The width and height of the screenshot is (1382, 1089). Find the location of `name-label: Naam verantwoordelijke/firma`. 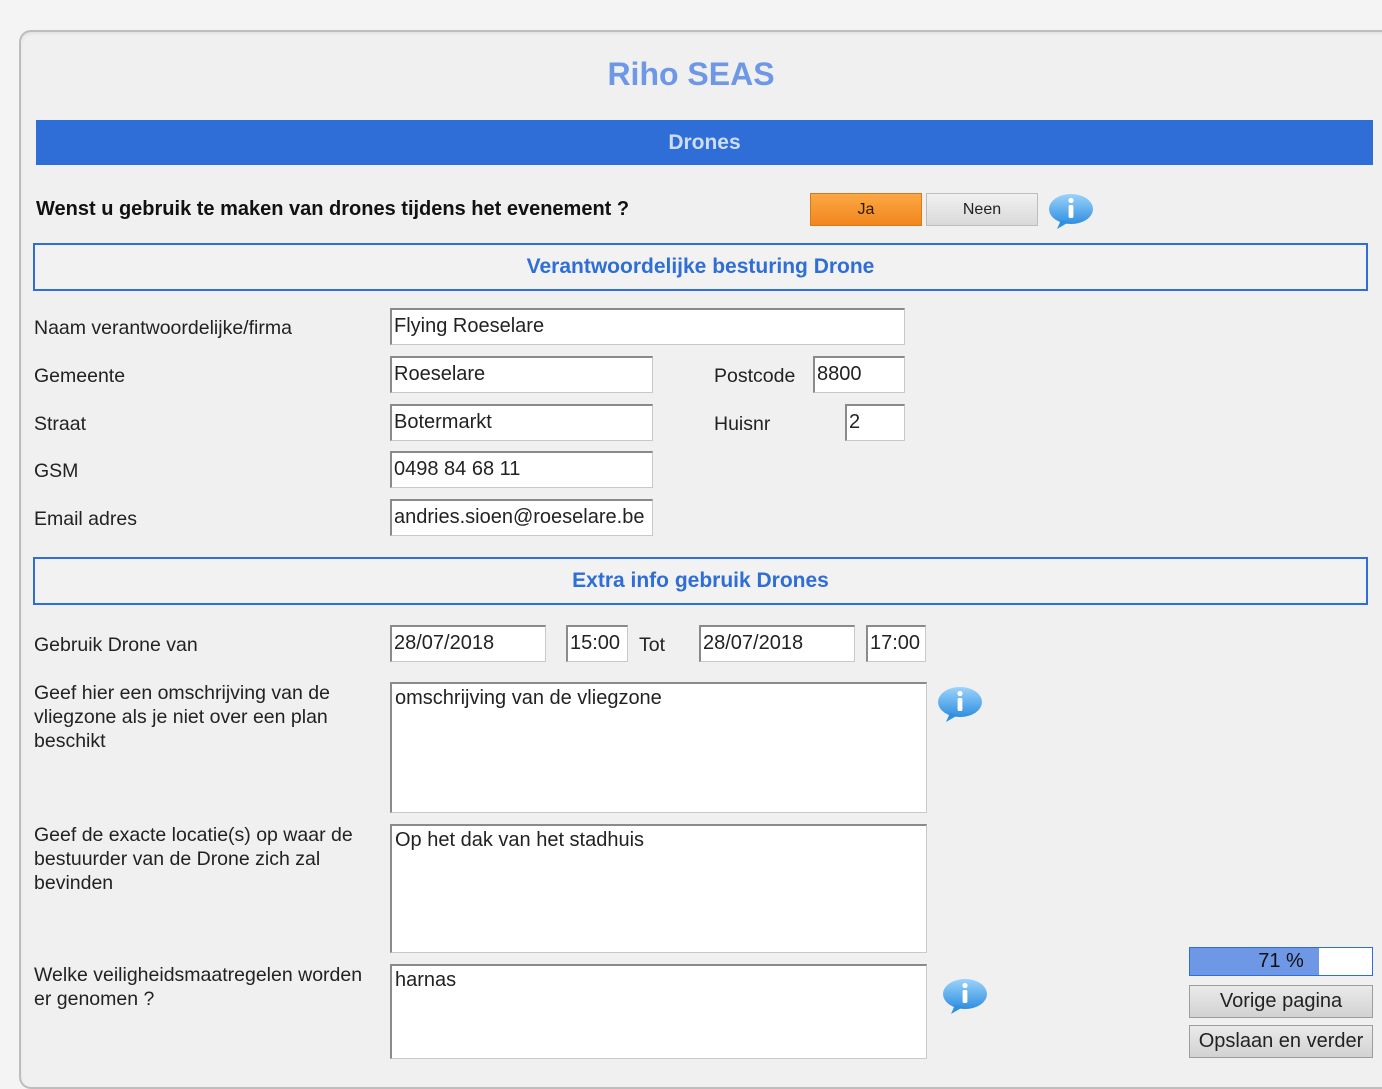

name-label: Naam verantwoordelijke/firma is located at coordinates (163, 328).